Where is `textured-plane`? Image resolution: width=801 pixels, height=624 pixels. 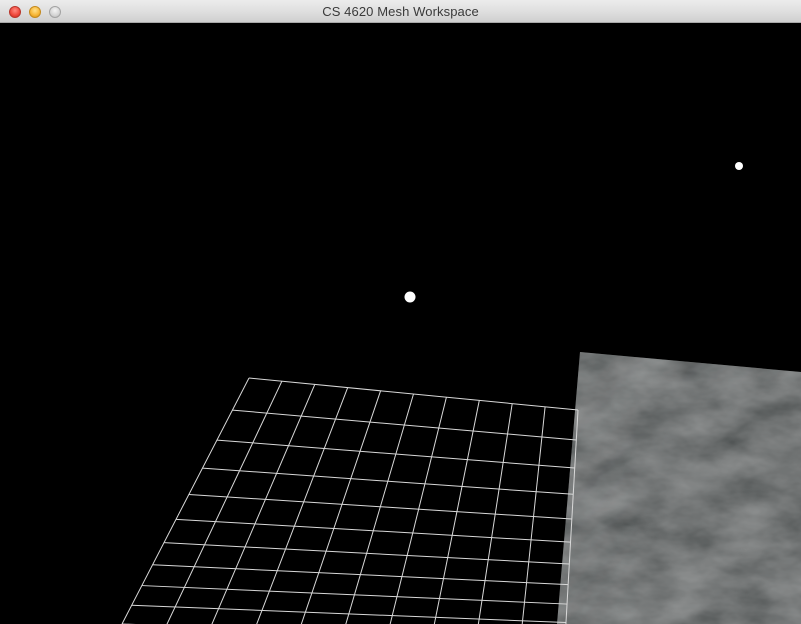 textured-plane is located at coordinates (679, 488).